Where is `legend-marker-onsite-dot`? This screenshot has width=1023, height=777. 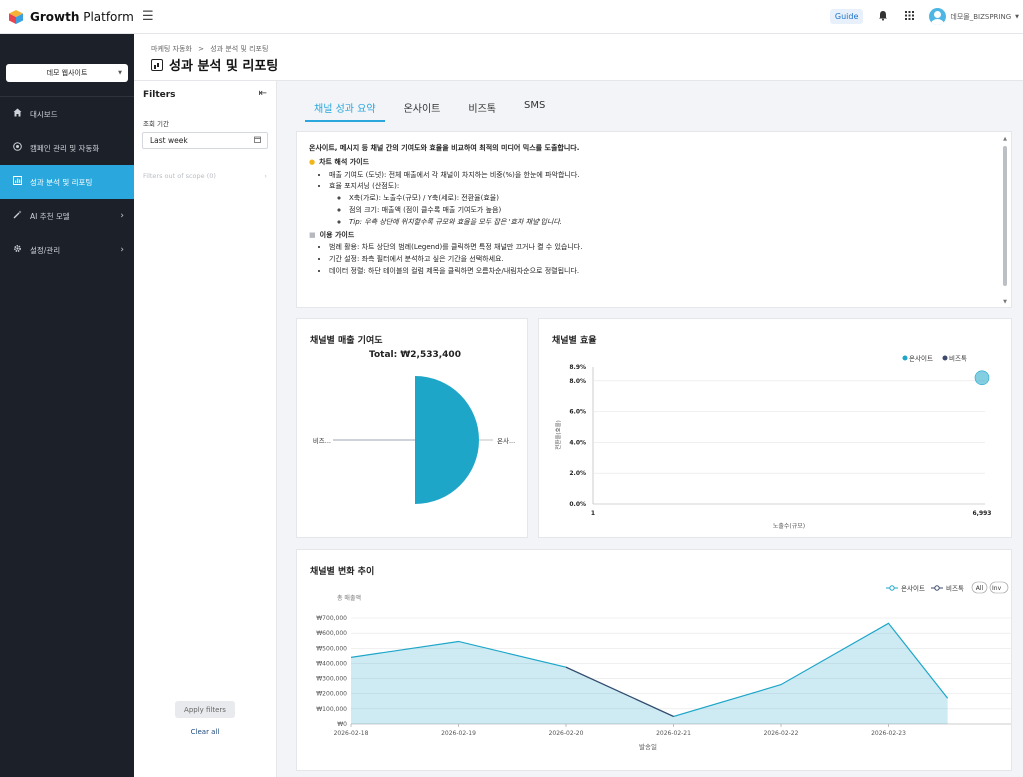 legend-marker-onsite-dot is located at coordinates (892, 588).